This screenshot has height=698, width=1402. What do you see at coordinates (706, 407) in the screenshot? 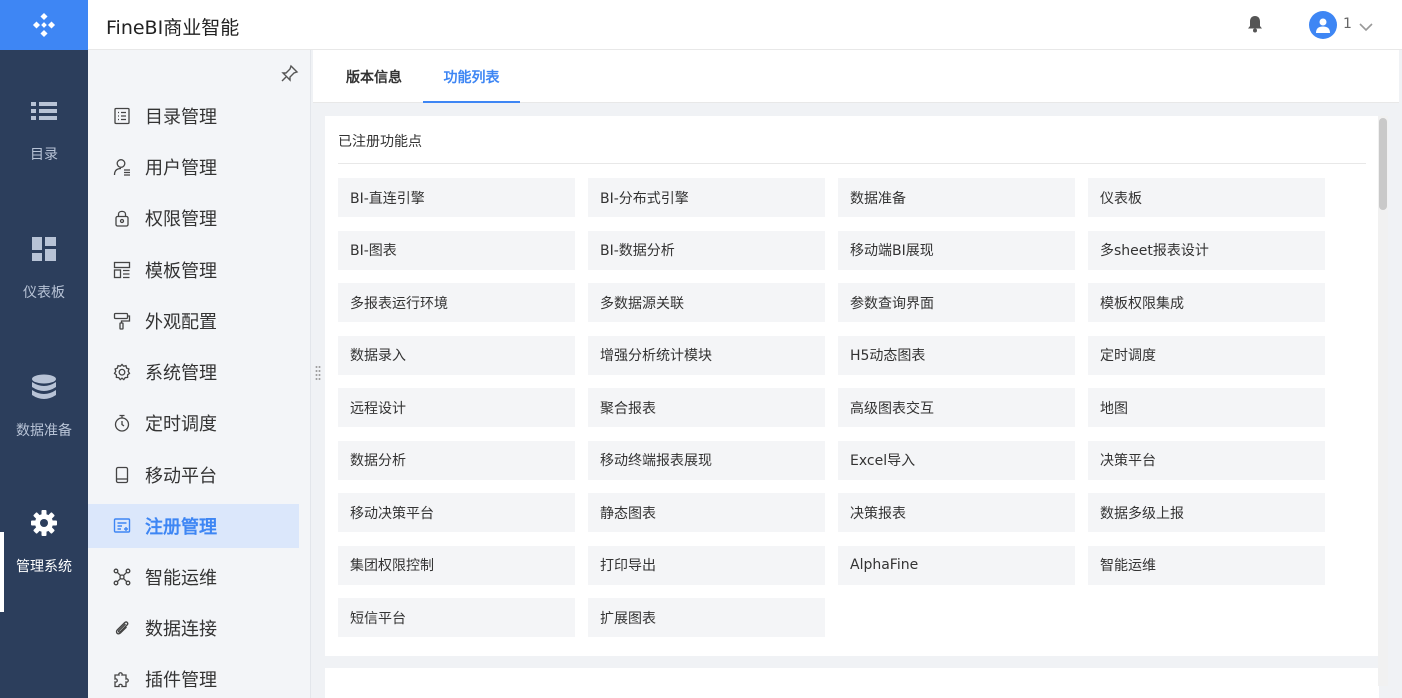
I see `feature-item: 聚合报表` at bounding box center [706, 407].